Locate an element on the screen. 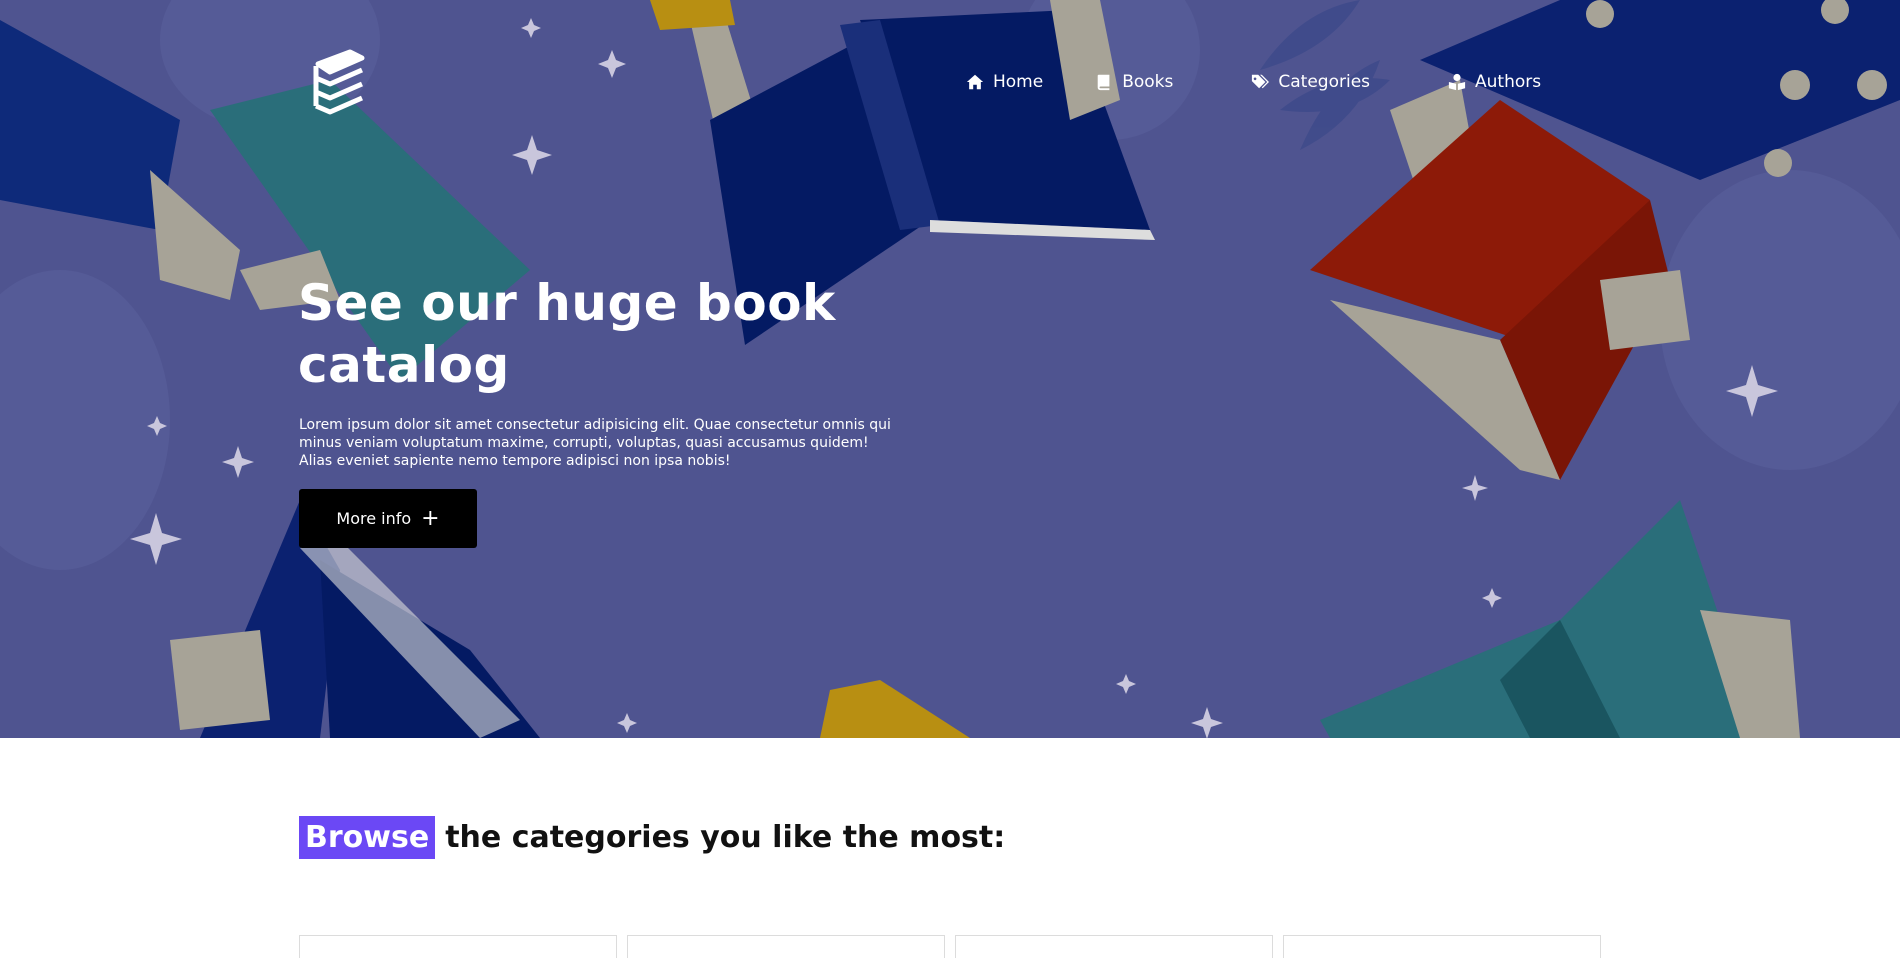  nav-item-categories: Categories is located at coordinates (1310, 82).